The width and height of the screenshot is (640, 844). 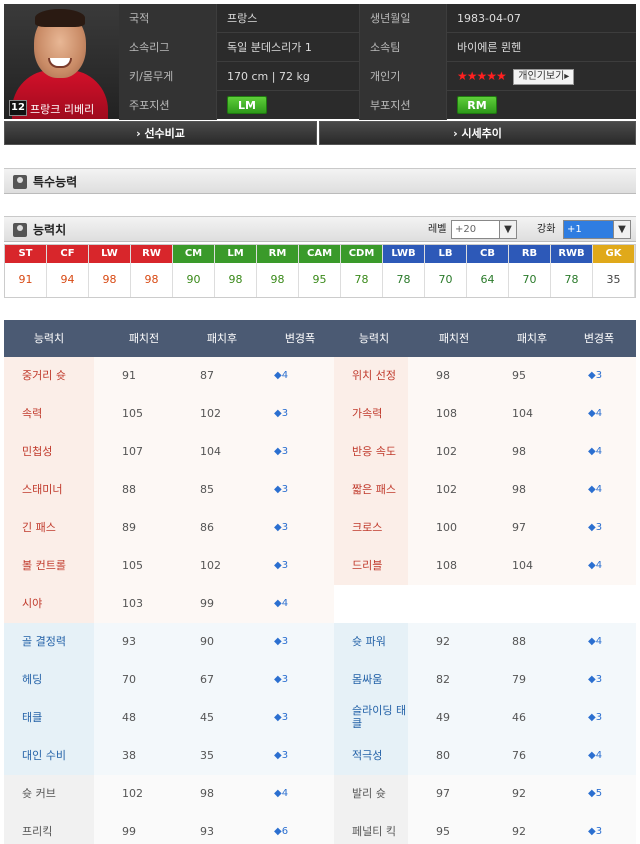 I want to click on ability-header: 능력치 레벨 +20 ▼ 강화 +1 ▼, so click(x=320, y=229).